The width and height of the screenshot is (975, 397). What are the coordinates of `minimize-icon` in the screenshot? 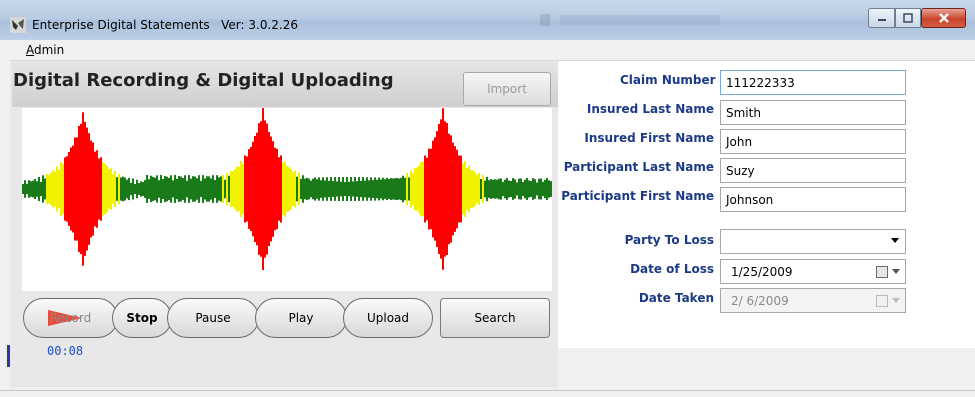 It's located at (881, 20).